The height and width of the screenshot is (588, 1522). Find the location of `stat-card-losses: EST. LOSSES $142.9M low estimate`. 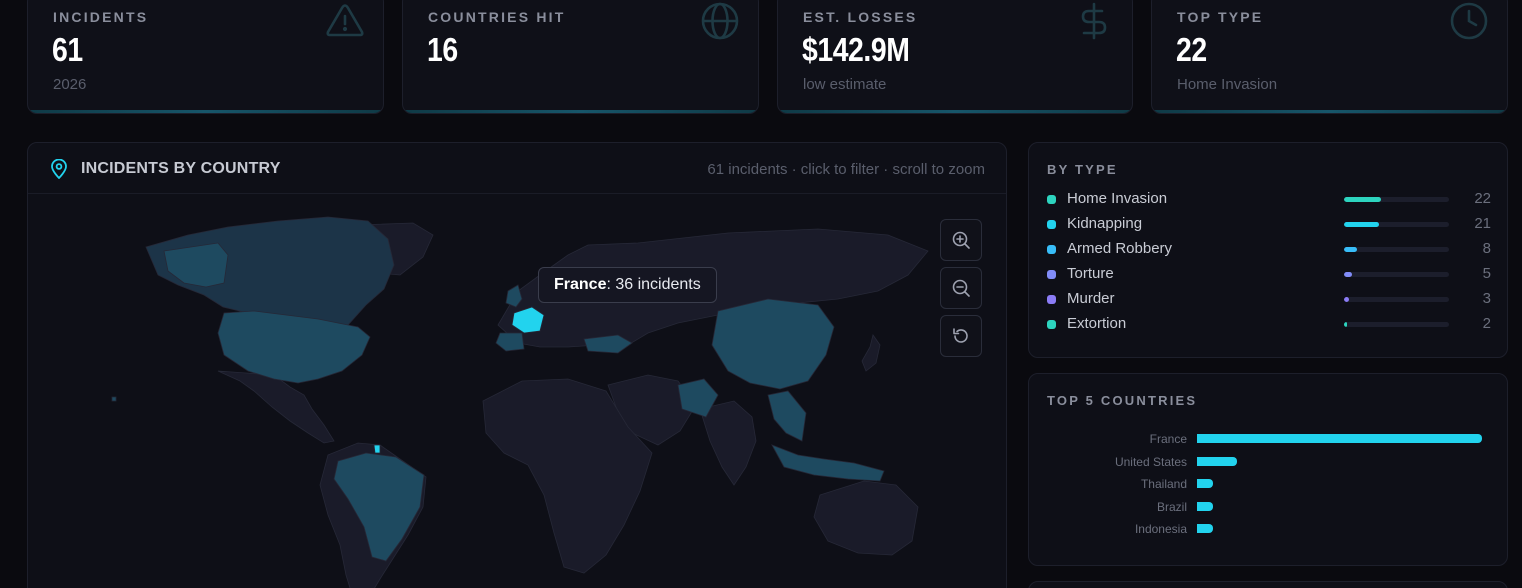

stat-card-losses: EST. LOSSES $142.9M low estimate is located at coordinates (955, 57).